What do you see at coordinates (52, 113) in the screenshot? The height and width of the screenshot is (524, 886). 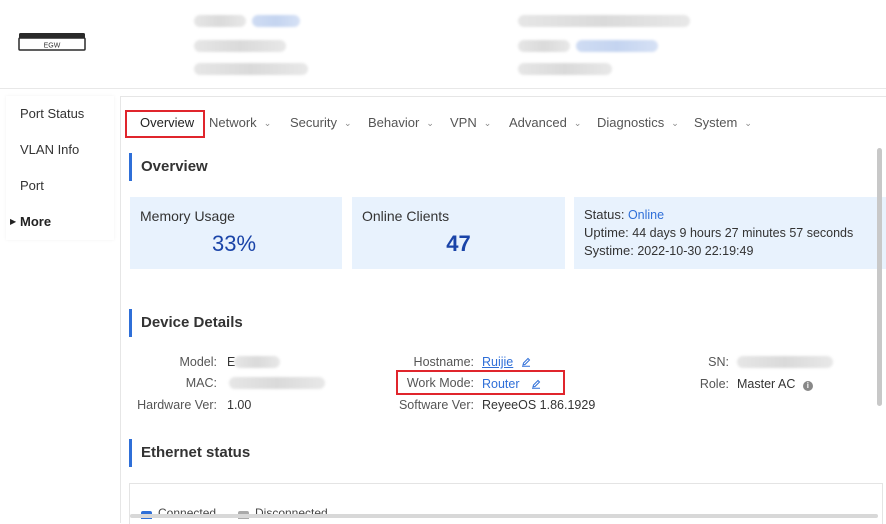 I see `sidebar-item-port-status: Port Status` at bounding box center [52, 113].